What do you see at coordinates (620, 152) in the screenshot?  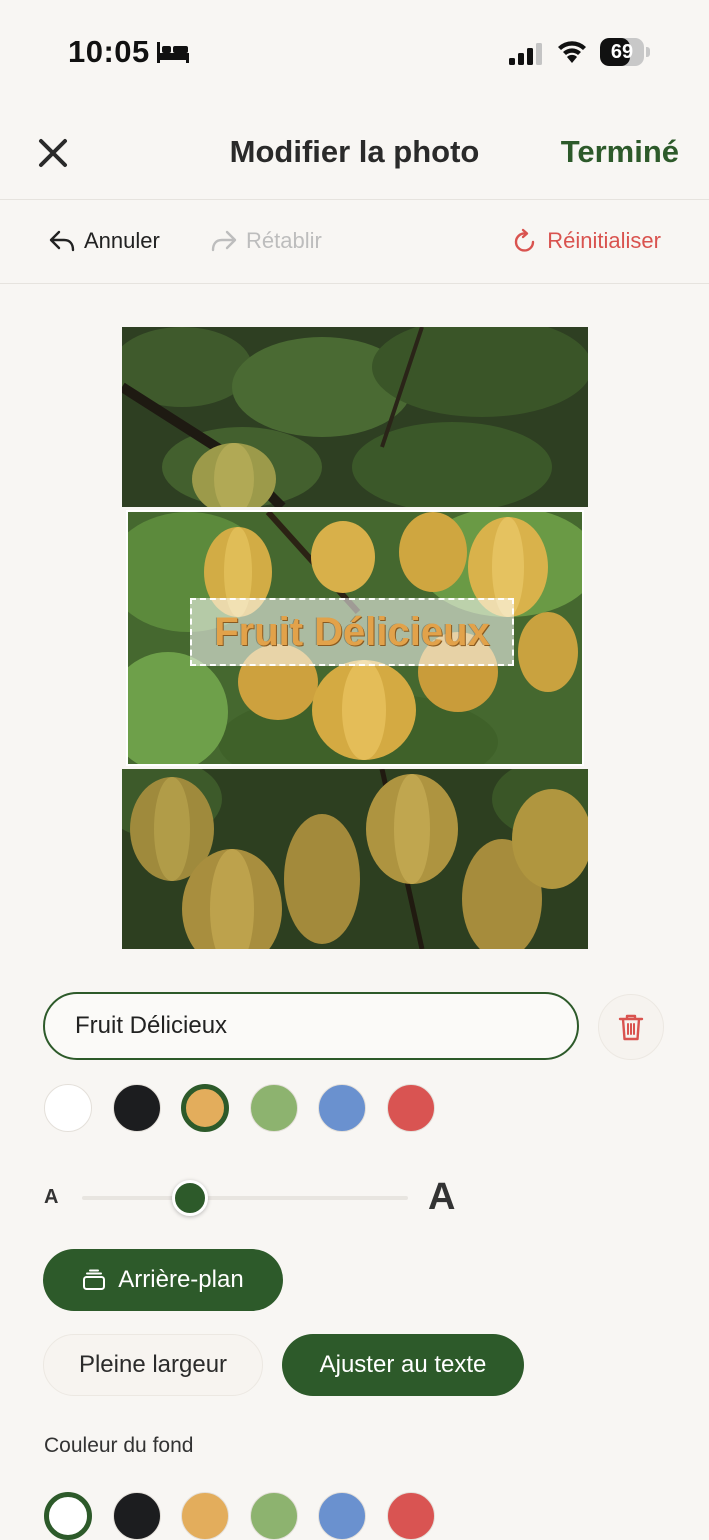 I see `done-button: Terminé` at bounding box center [620, 152].